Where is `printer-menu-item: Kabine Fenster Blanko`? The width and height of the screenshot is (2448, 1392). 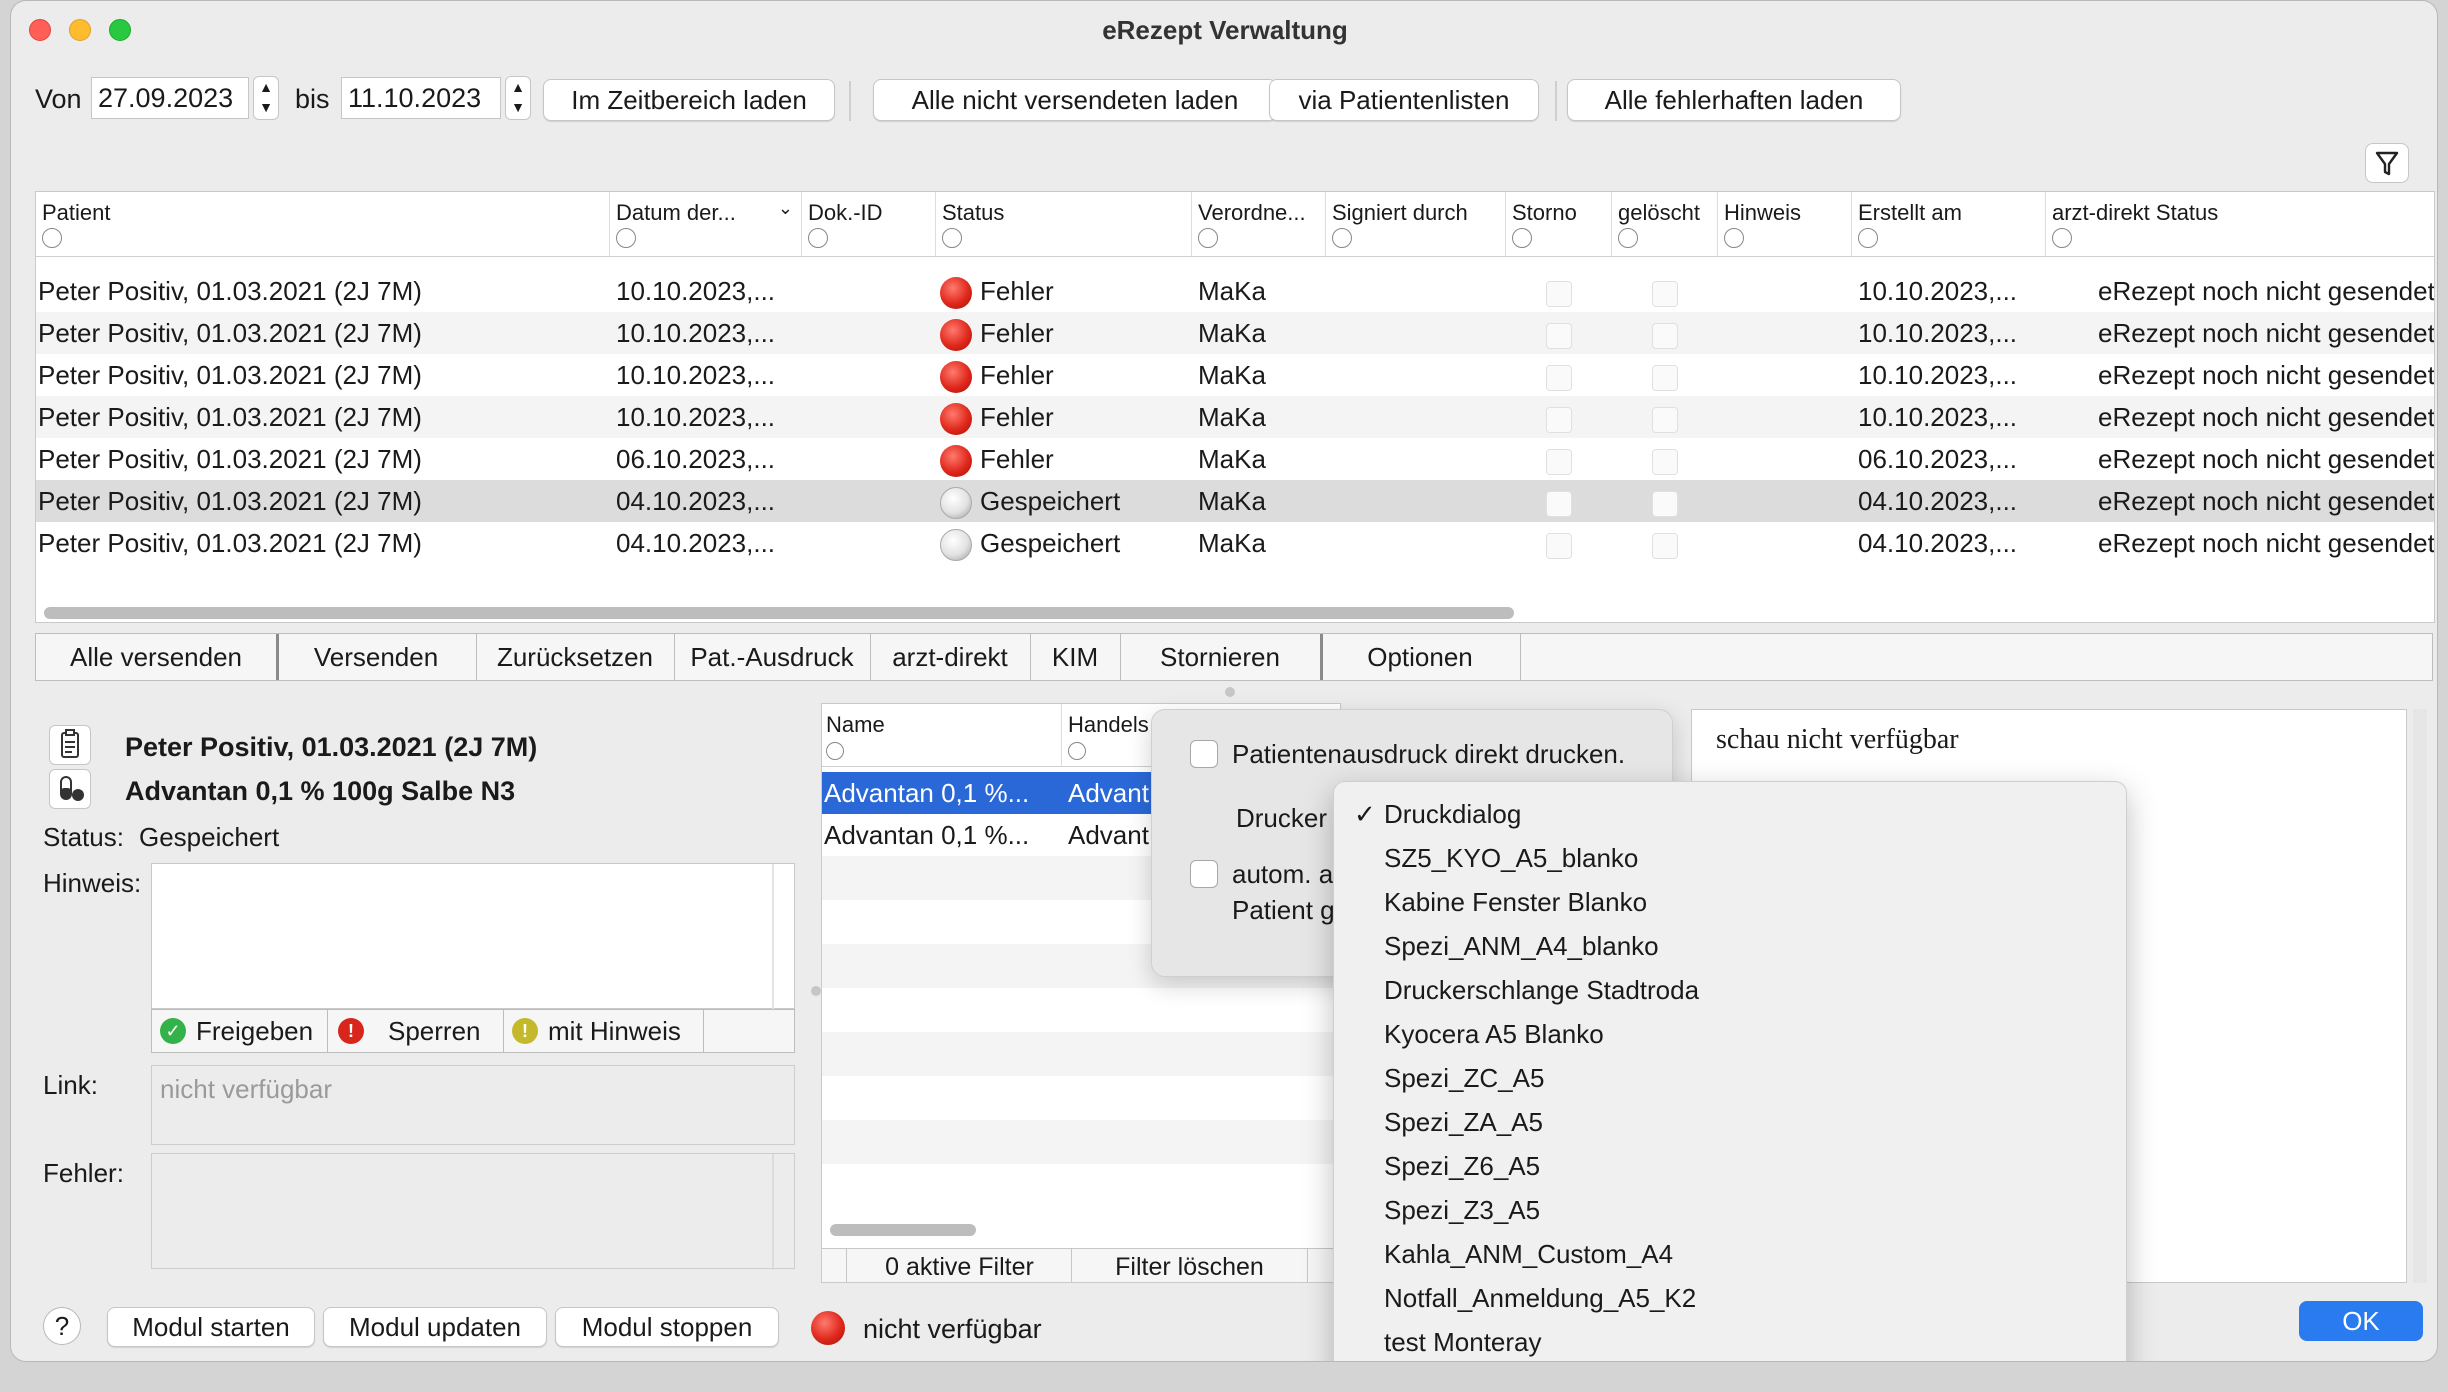 printer-menu-item: Kabine Fenster Blanko is located at coordinates (1515, 902).